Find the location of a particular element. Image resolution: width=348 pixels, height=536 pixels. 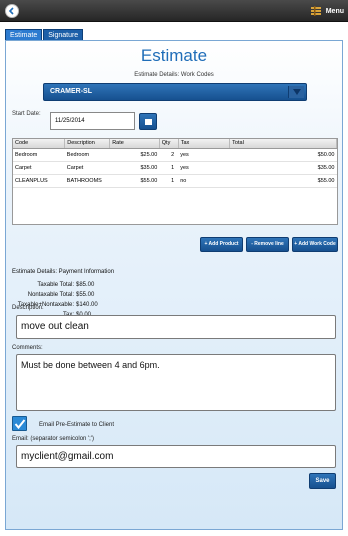

email-label: Email: (separator semicolon ';') is located at coordinates (53, 439).